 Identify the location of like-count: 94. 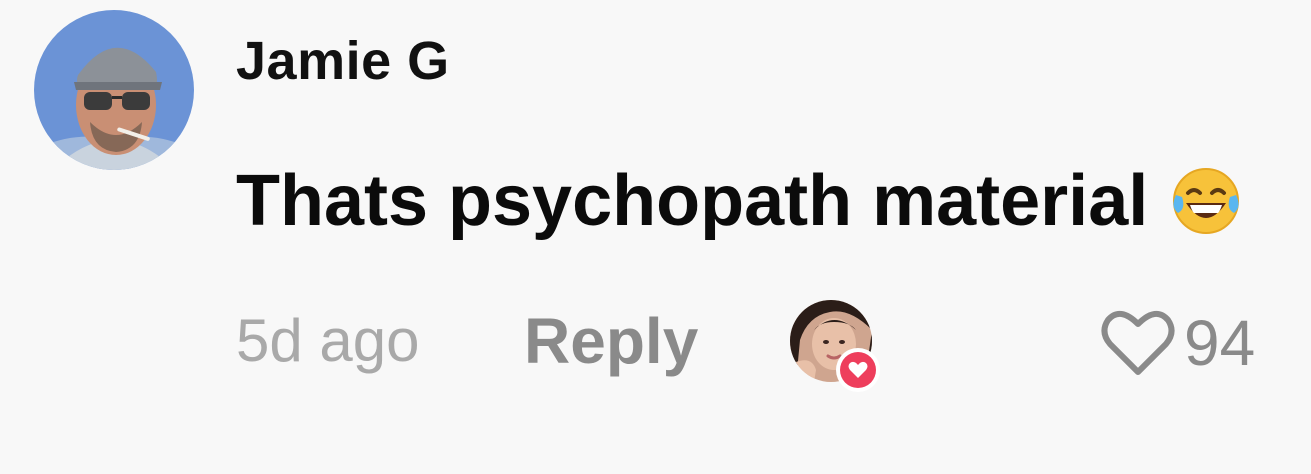
(1220, 343).